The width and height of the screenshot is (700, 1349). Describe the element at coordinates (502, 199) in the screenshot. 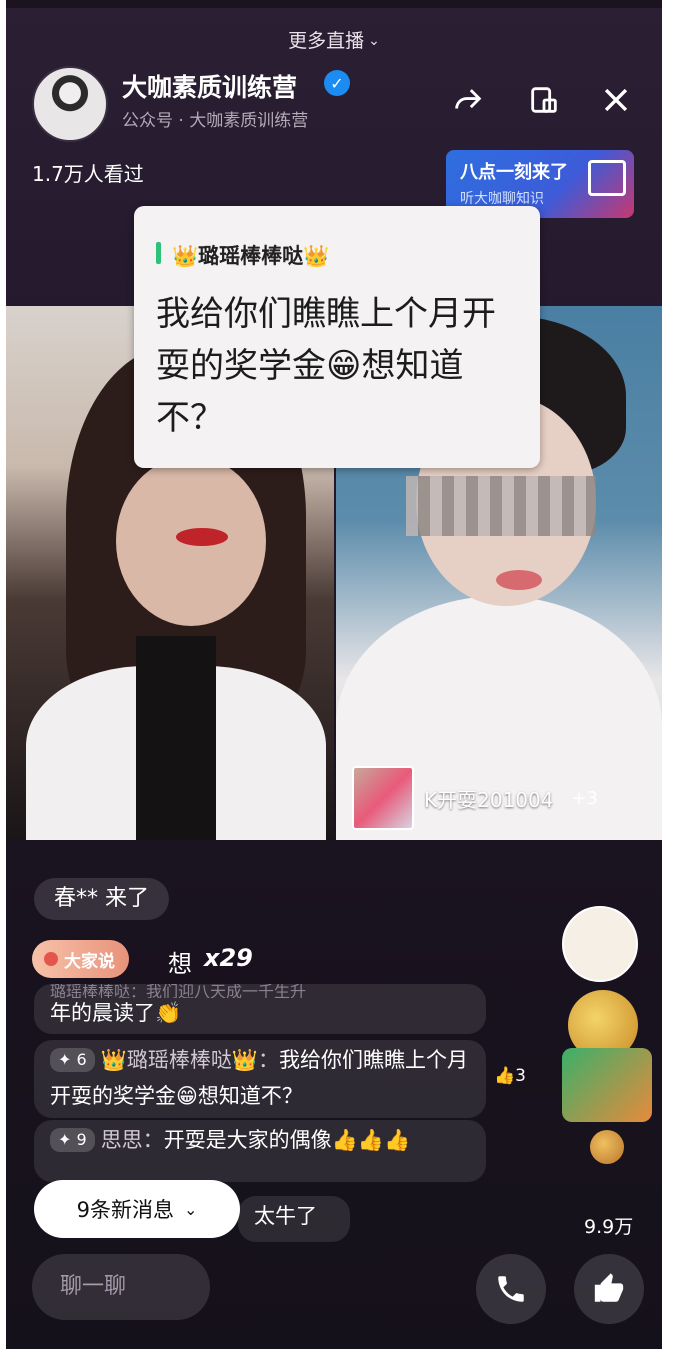

I see `promo-subtitle: 听大咖聊知识` at that location.